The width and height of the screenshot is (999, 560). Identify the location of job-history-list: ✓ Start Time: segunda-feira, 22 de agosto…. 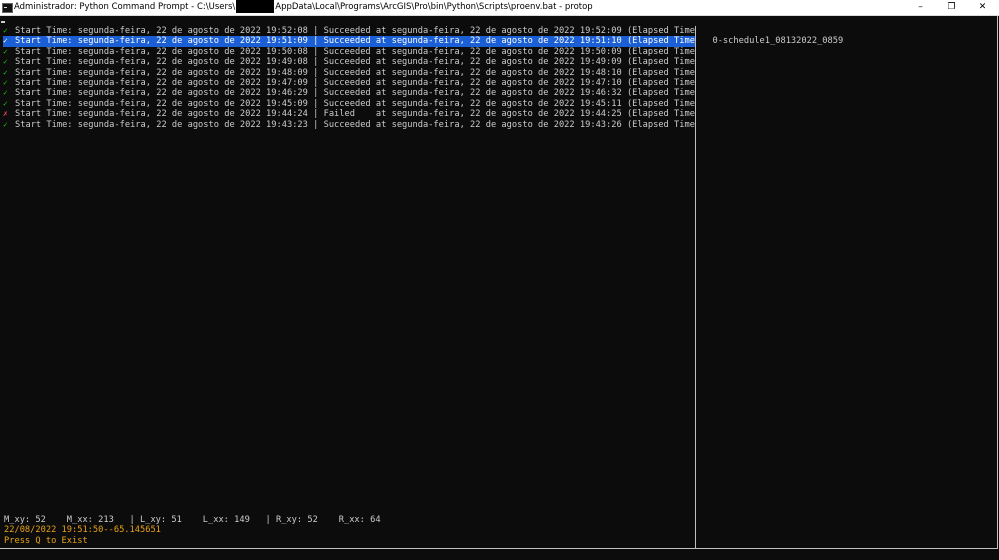
(349, 78).